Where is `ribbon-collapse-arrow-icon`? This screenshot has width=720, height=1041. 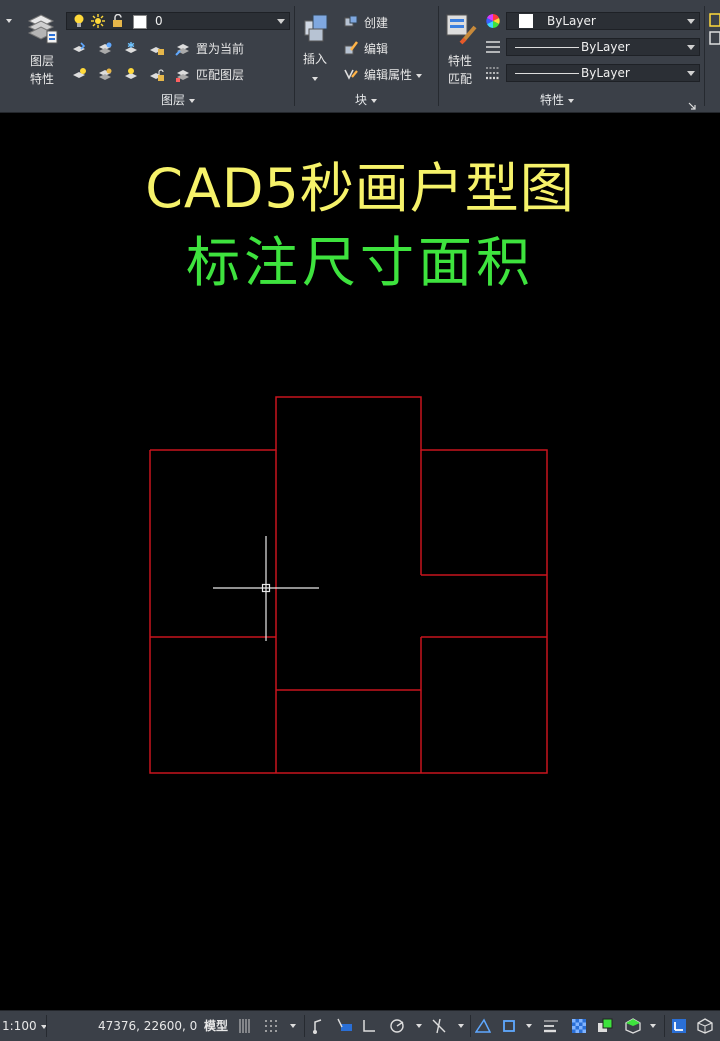 ribbon-collapse-arrow-icon is located at coordinates (9, 21).